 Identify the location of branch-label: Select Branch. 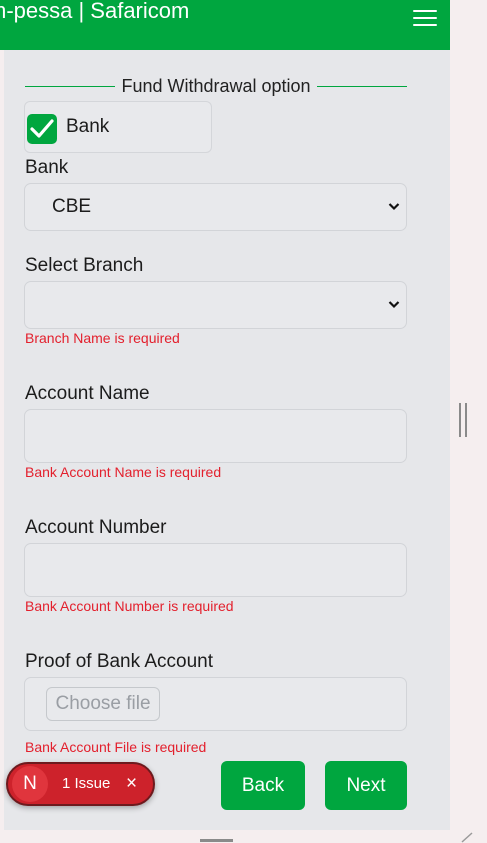
(84, 265).